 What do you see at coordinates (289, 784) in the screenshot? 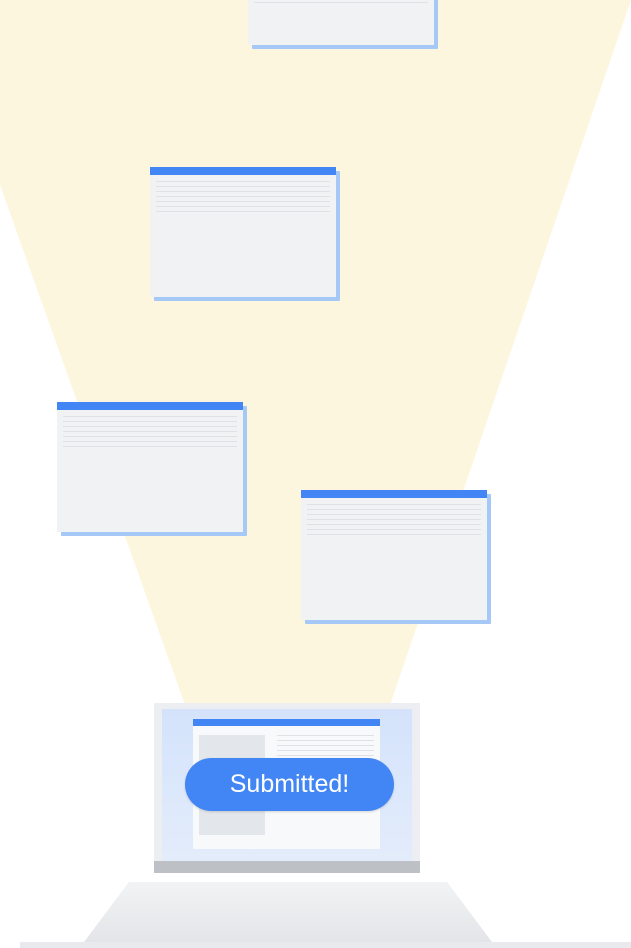
I see `submitted-status-pill: Submitted!` at bounding box center [289, 784].